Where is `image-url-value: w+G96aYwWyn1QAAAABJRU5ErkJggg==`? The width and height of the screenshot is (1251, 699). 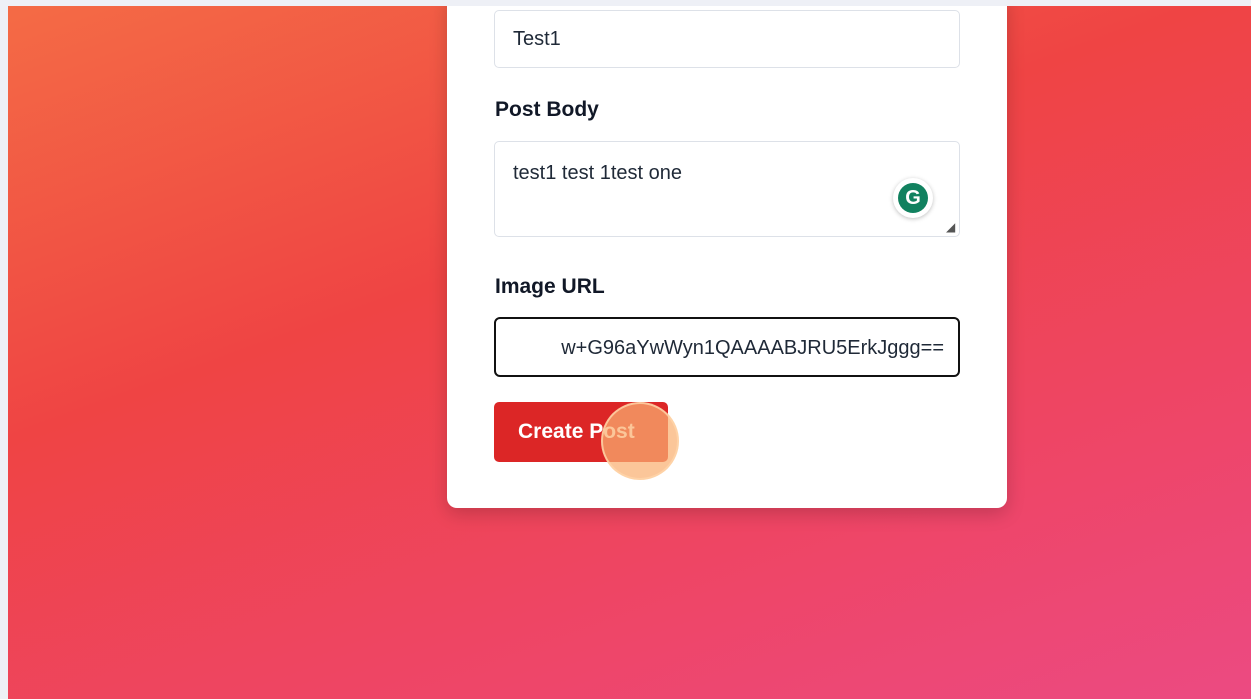
image-url-value: w+G96aYwWyn1QAAAABJRU5ErkJggg== is located at coordinates (752, 348).